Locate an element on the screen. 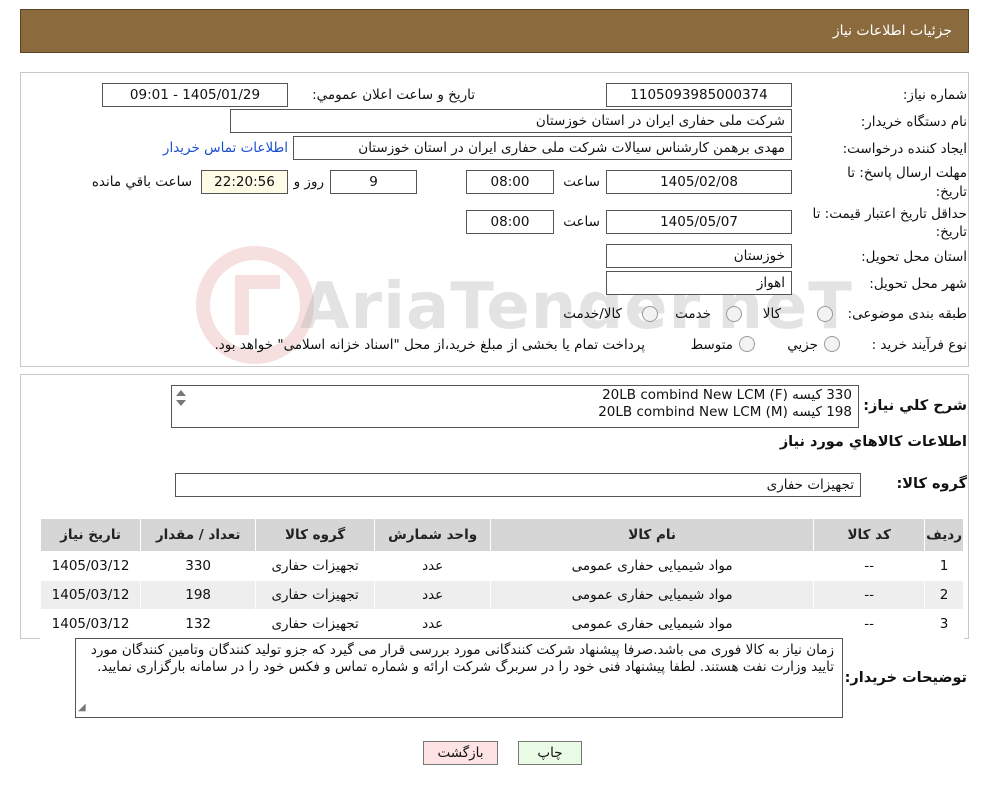 Image resolution: width=985 pixels, height=786 pixels. category-option-goods-service: کالا/خدمت is located at coordinates (592, 314).